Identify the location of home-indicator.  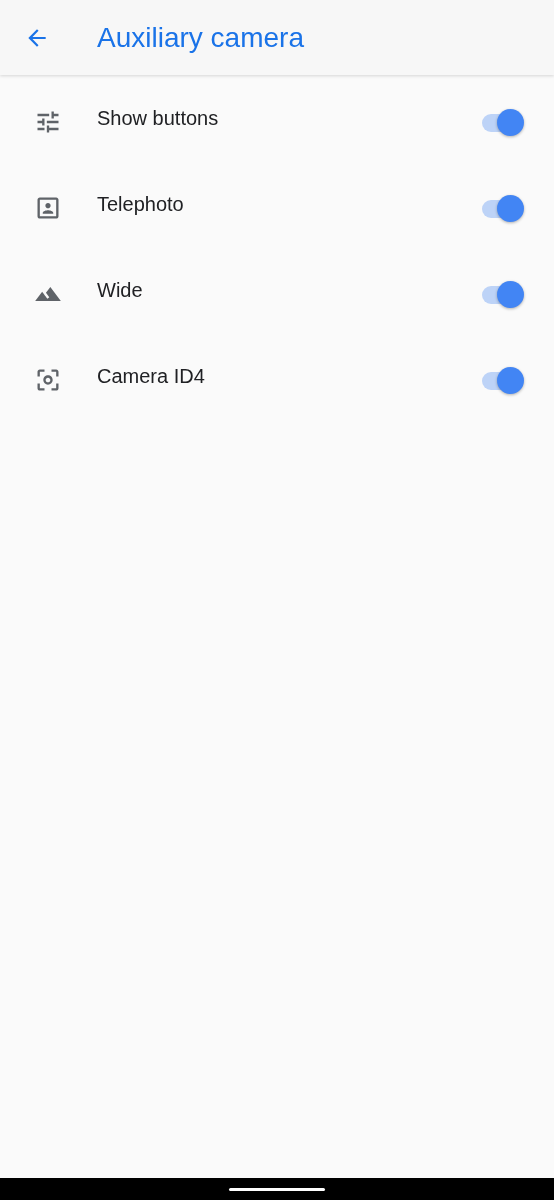
(277, 1189).